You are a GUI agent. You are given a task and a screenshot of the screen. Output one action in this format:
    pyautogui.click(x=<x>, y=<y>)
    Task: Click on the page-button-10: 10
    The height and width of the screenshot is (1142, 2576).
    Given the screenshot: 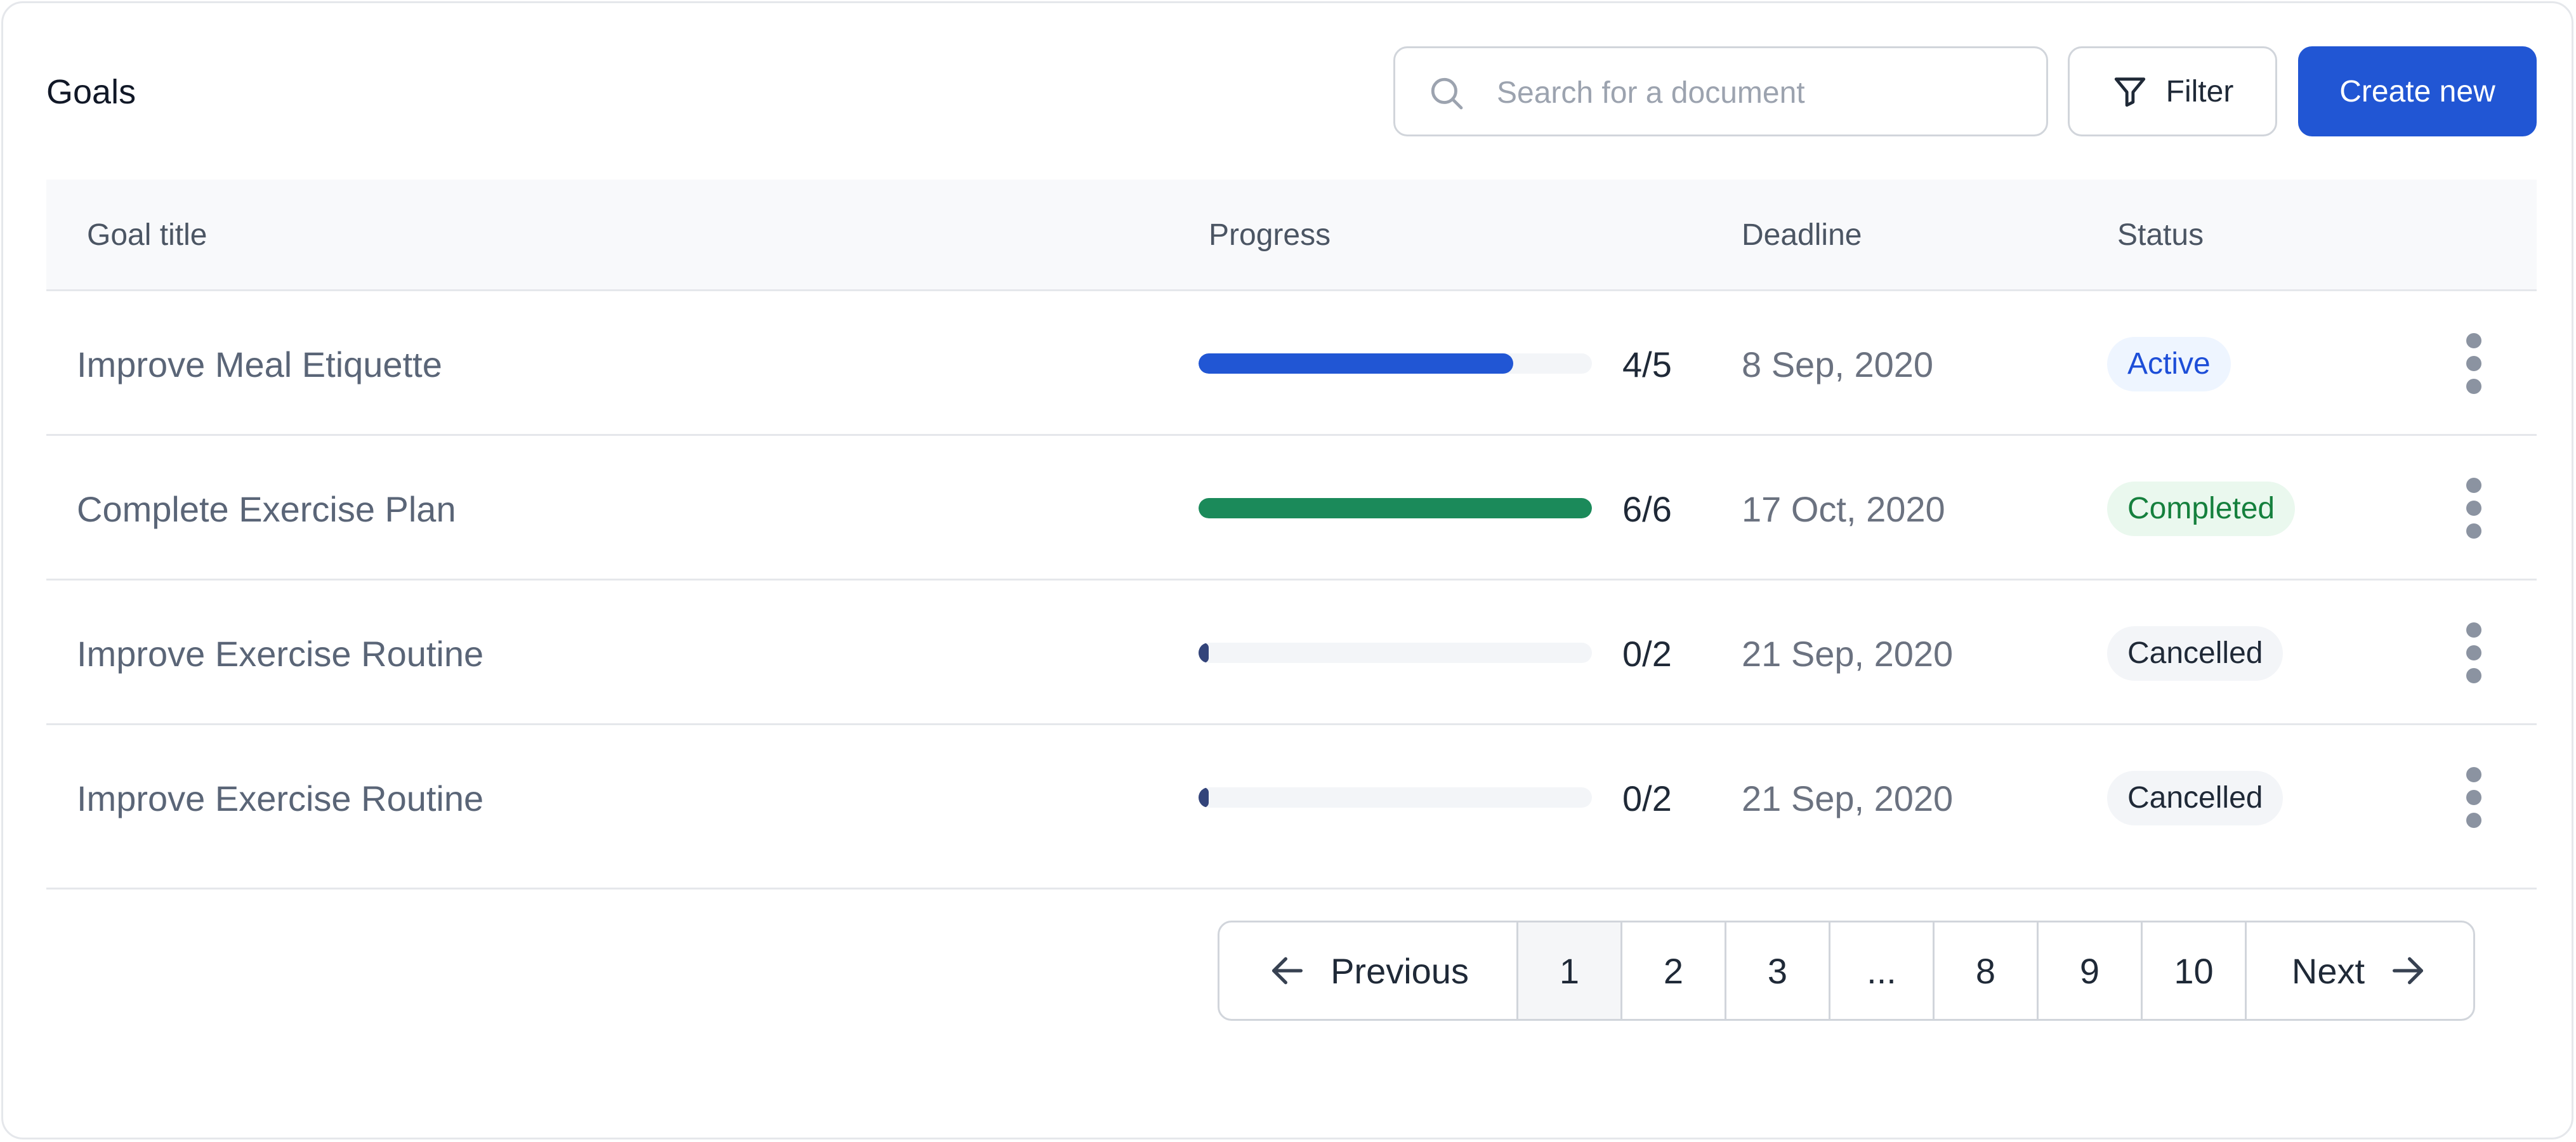 What is the action you would take?
    pyautogui.click(x=2193, y=970)
    